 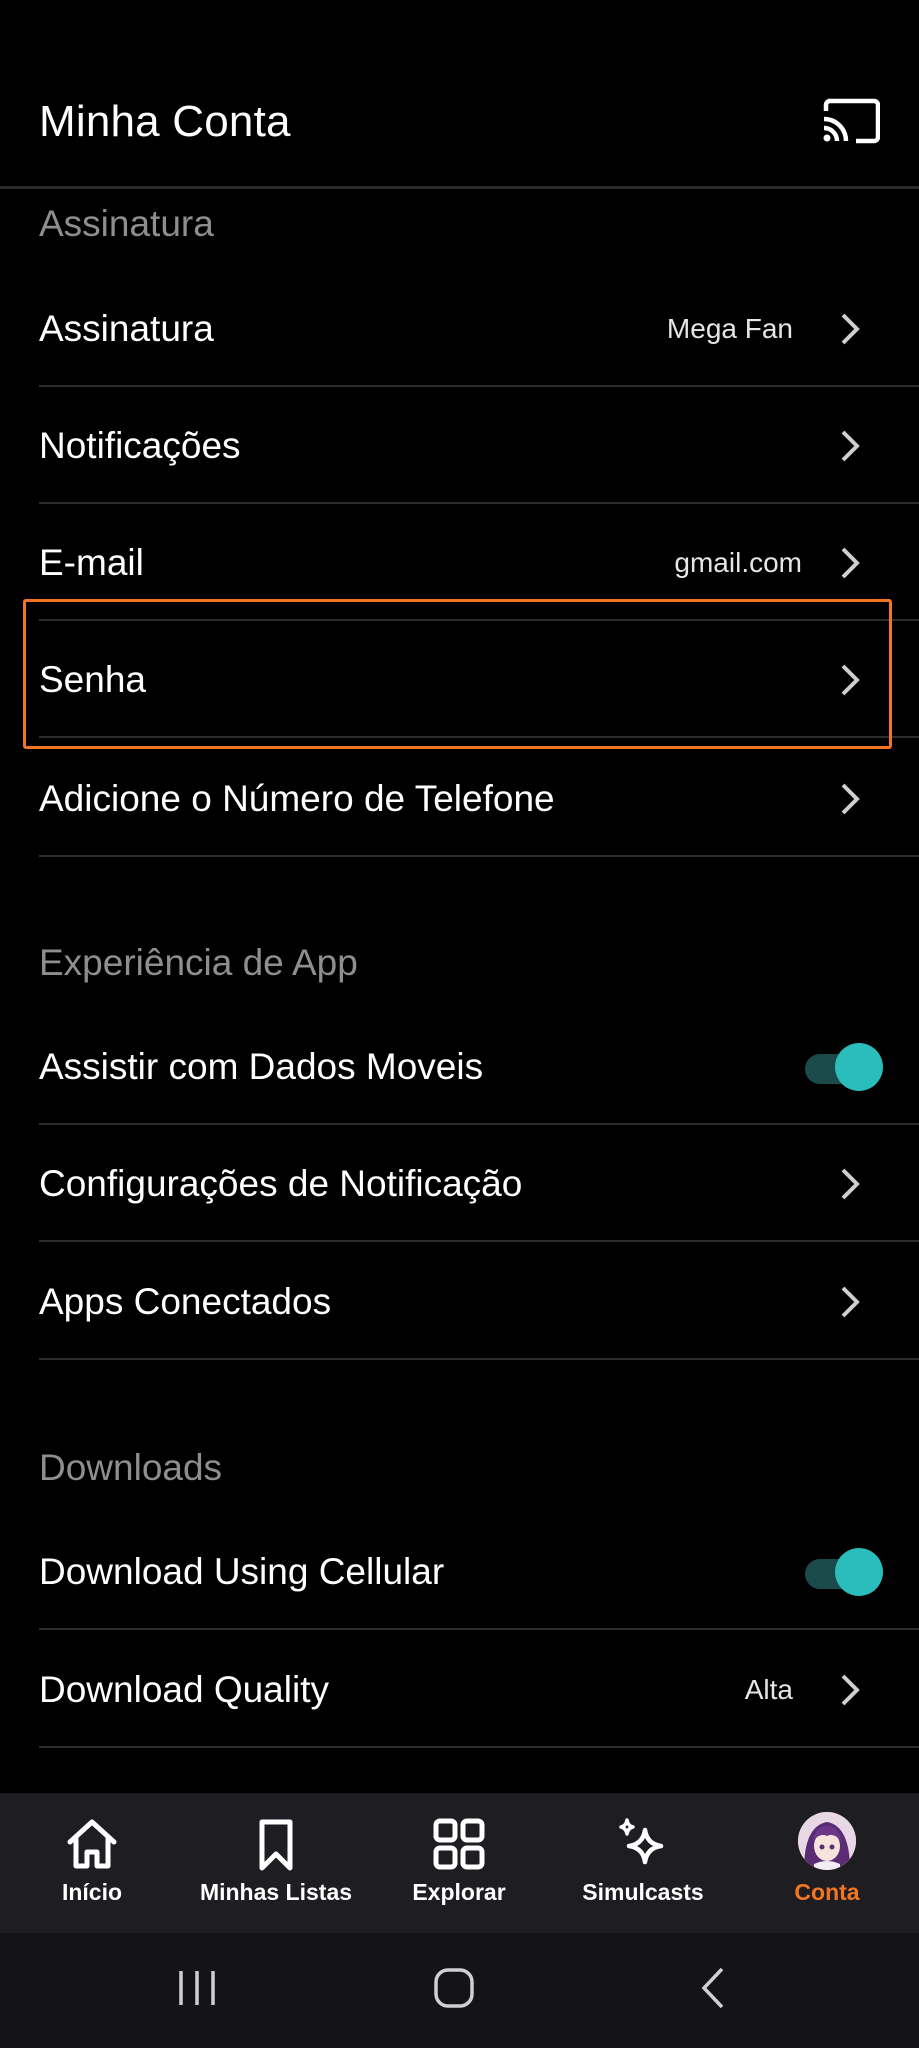 I want to click on download-cellular-toggle, so click(x=843, y=1571).